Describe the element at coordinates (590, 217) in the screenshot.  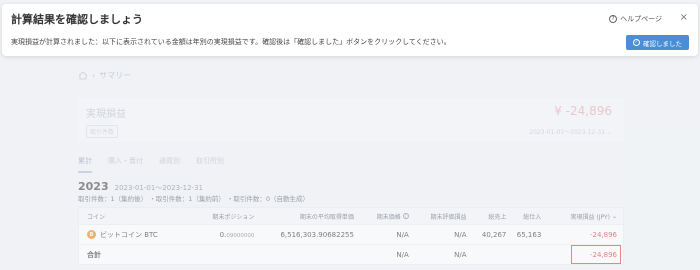
I see `col-realized-pnl-label: 実現損益 (JPY)` at that location.